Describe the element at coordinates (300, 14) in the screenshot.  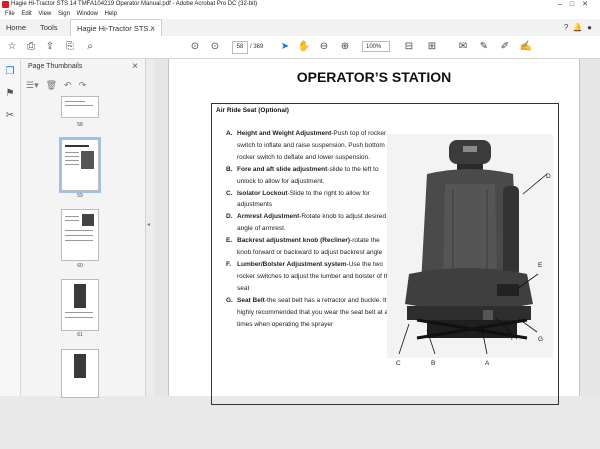
I see `menu-bar: File Edit View Sign Window Help` at that location.